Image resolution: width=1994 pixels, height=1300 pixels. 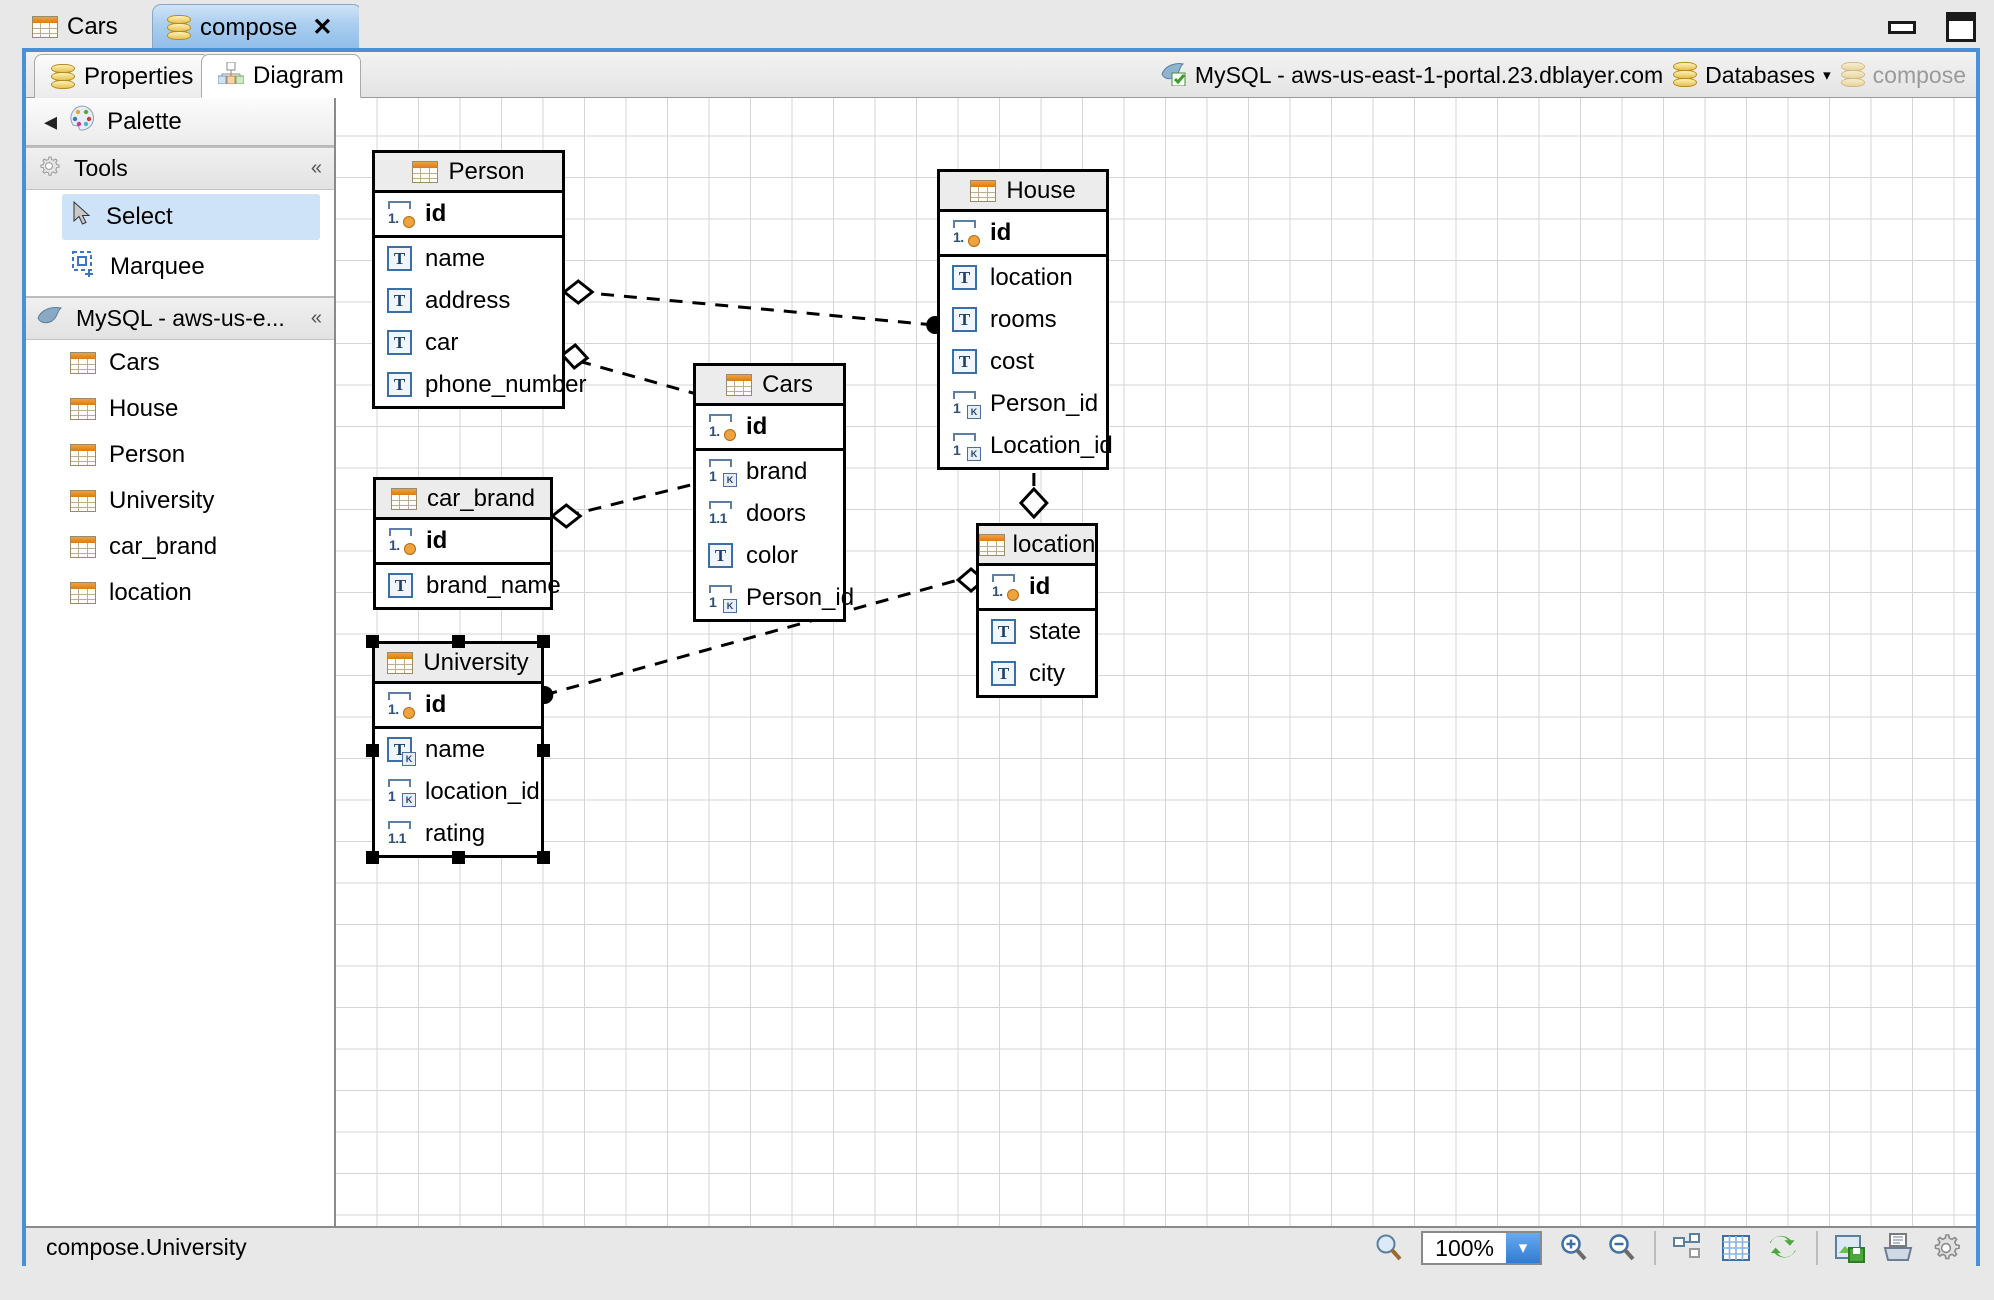 What do you see at coordinates (191, 217) in the screenshot?
I see `tool-select: Select` at bounding box center [191, 217].